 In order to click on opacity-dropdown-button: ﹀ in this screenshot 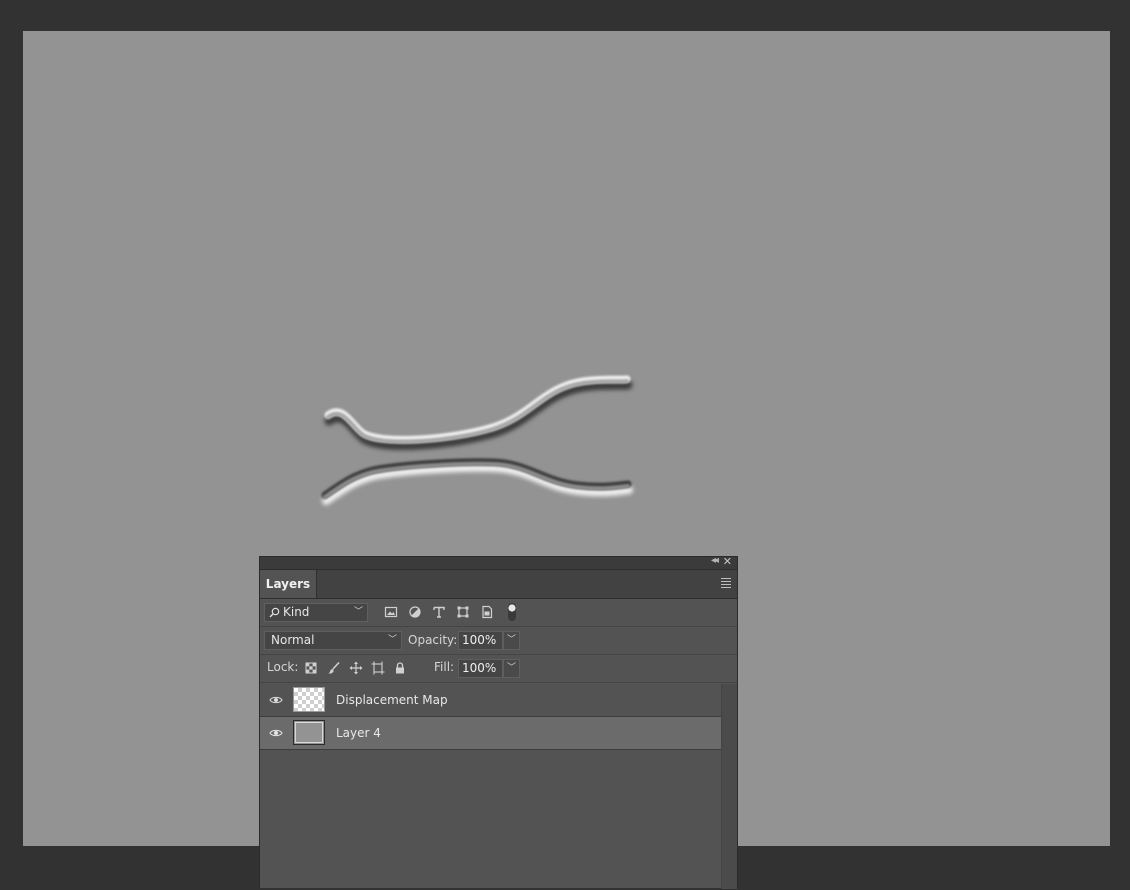, I will do `click(511, 640)`.